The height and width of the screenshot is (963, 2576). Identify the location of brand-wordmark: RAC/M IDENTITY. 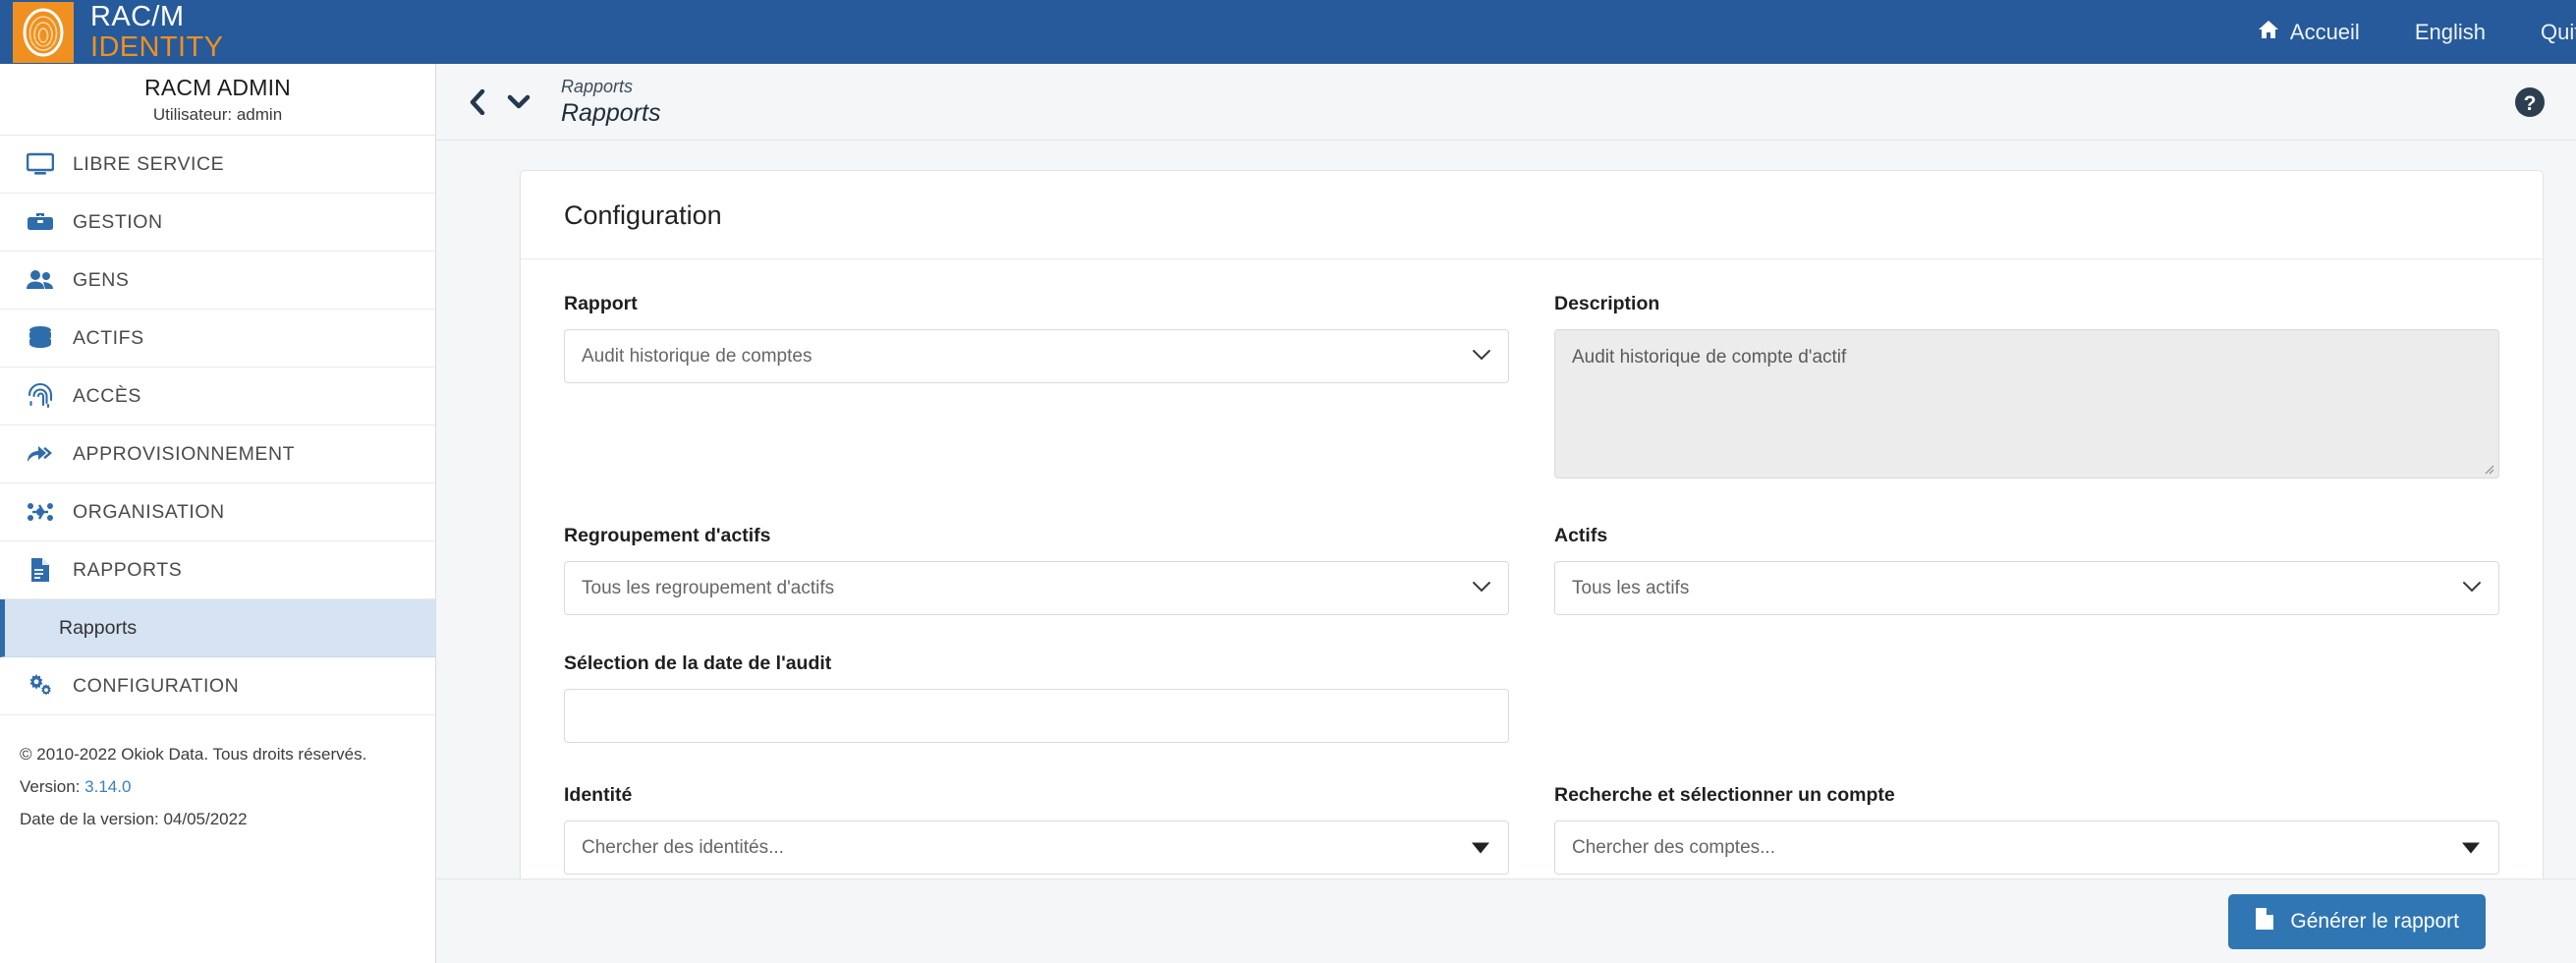
(157, 31).